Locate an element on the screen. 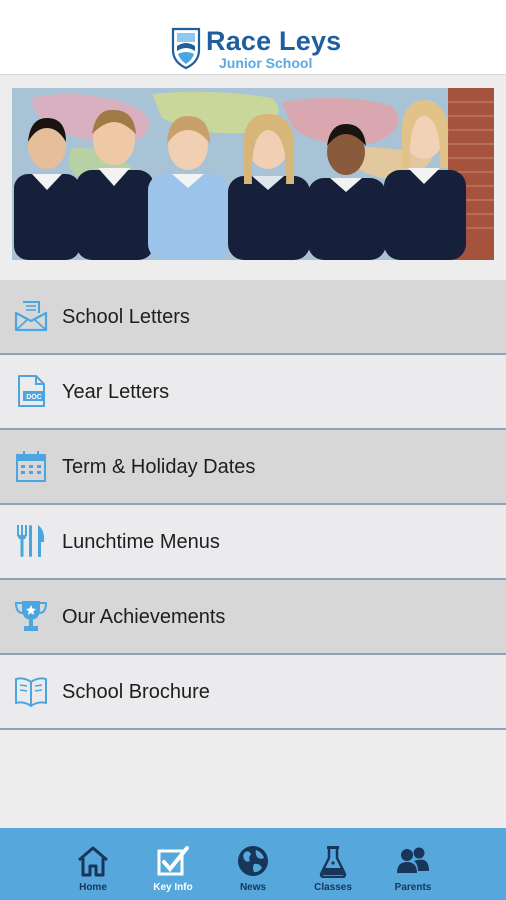  school-crest-icon is located at coordinates (186, 48).